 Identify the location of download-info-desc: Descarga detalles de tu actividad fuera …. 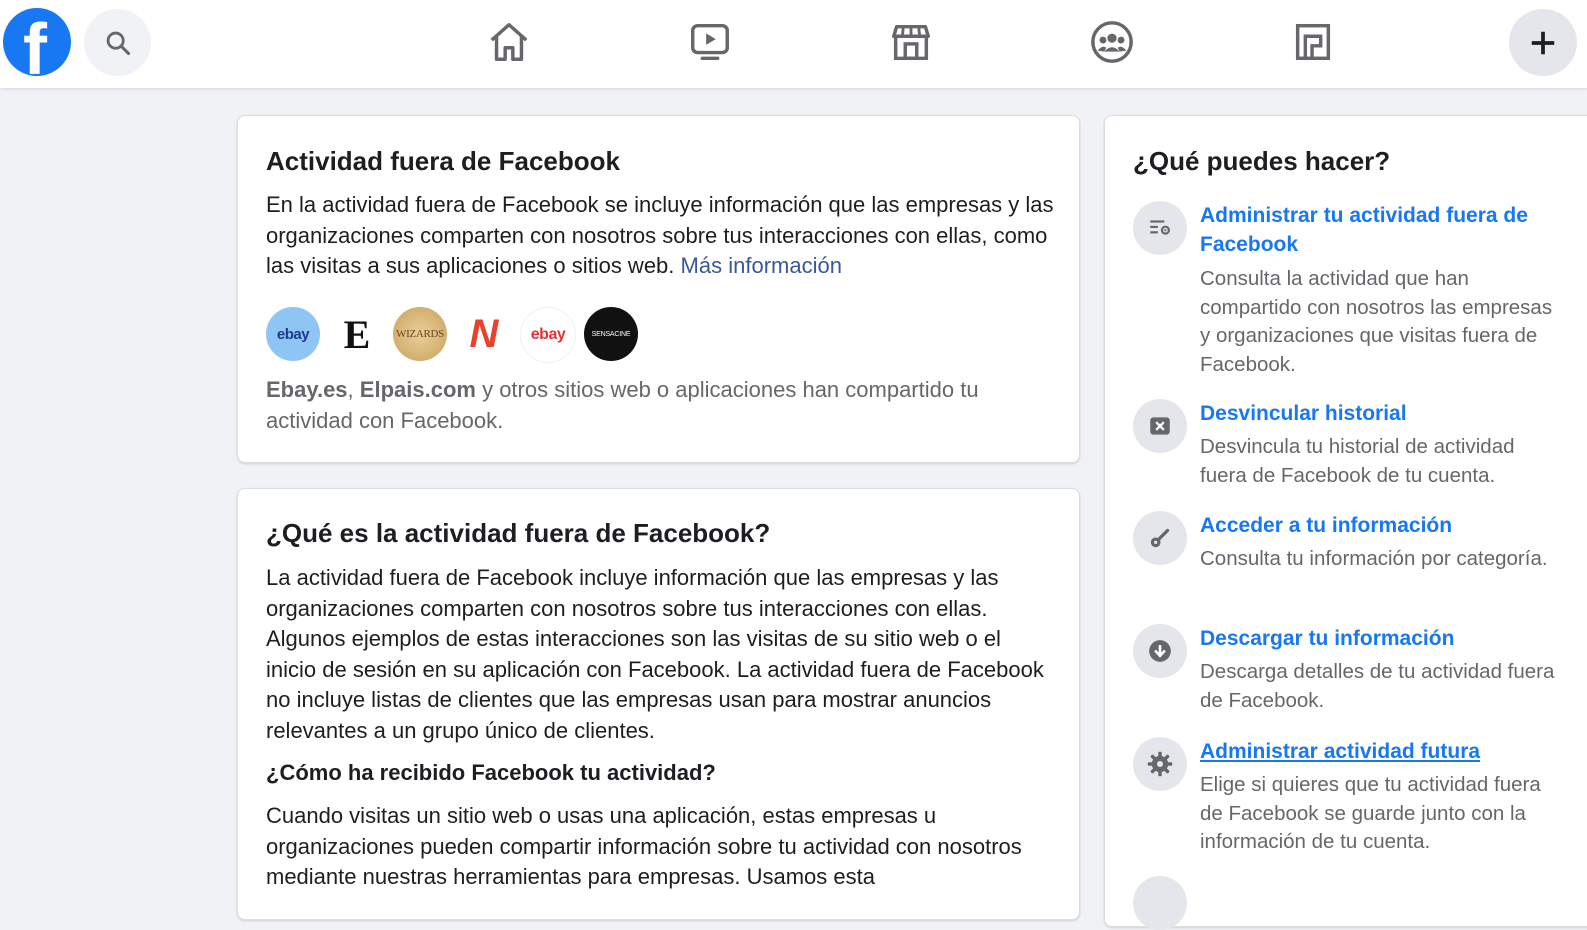
(1377, 686).